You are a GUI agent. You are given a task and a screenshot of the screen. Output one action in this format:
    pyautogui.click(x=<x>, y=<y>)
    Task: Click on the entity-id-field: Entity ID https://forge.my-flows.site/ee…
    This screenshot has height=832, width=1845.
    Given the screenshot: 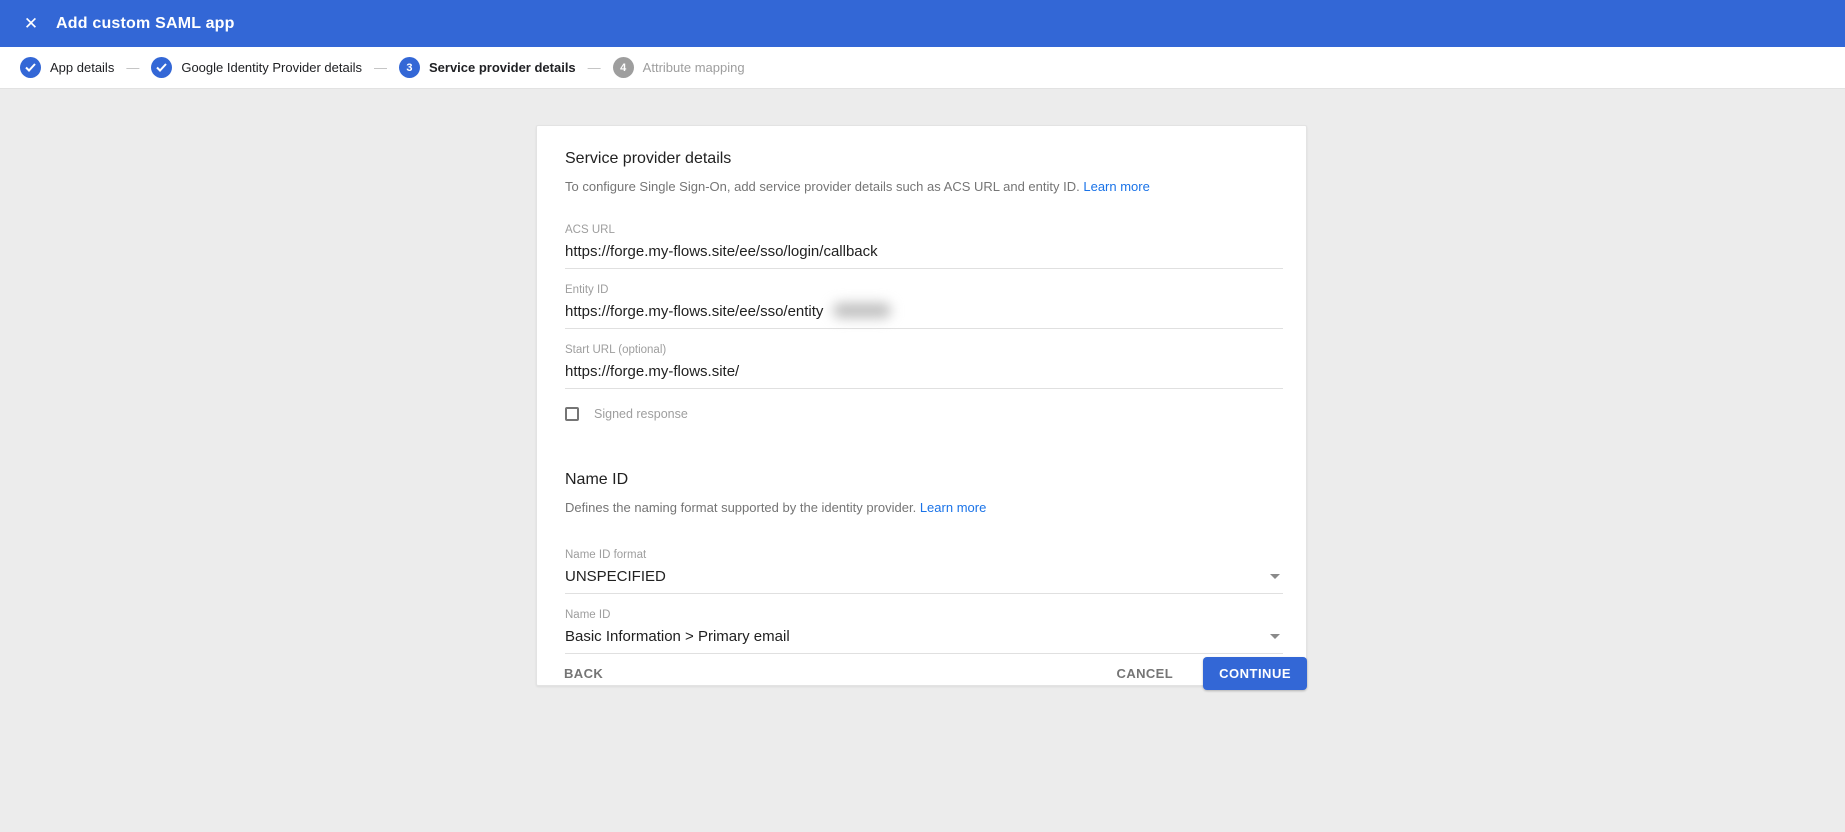 What is the action you would take?
    pyautogui.click(x=924, y=306)
    